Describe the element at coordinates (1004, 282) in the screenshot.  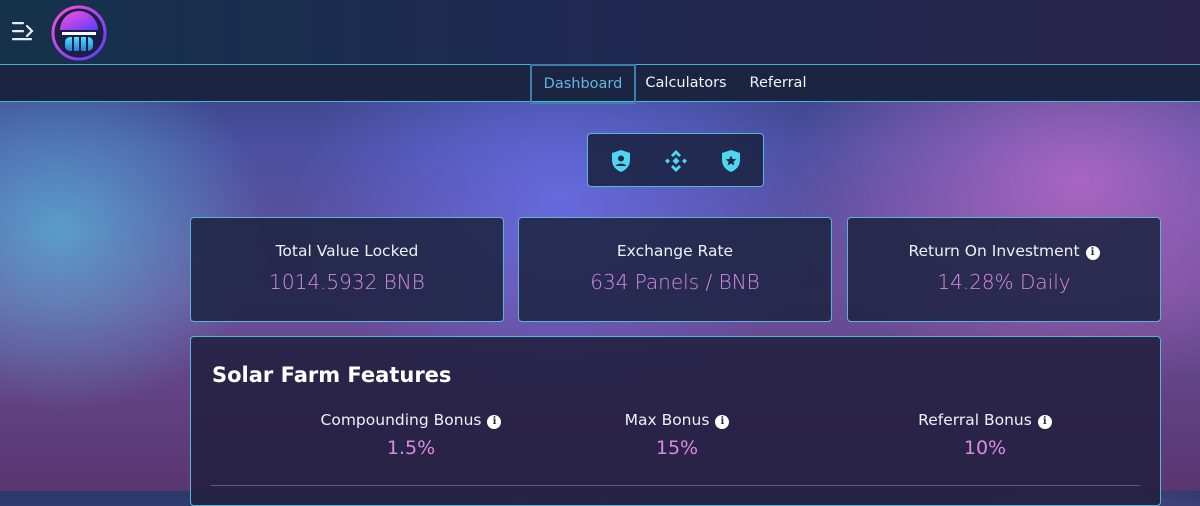
I see `roi-value: 14.28% Daily` at that location.